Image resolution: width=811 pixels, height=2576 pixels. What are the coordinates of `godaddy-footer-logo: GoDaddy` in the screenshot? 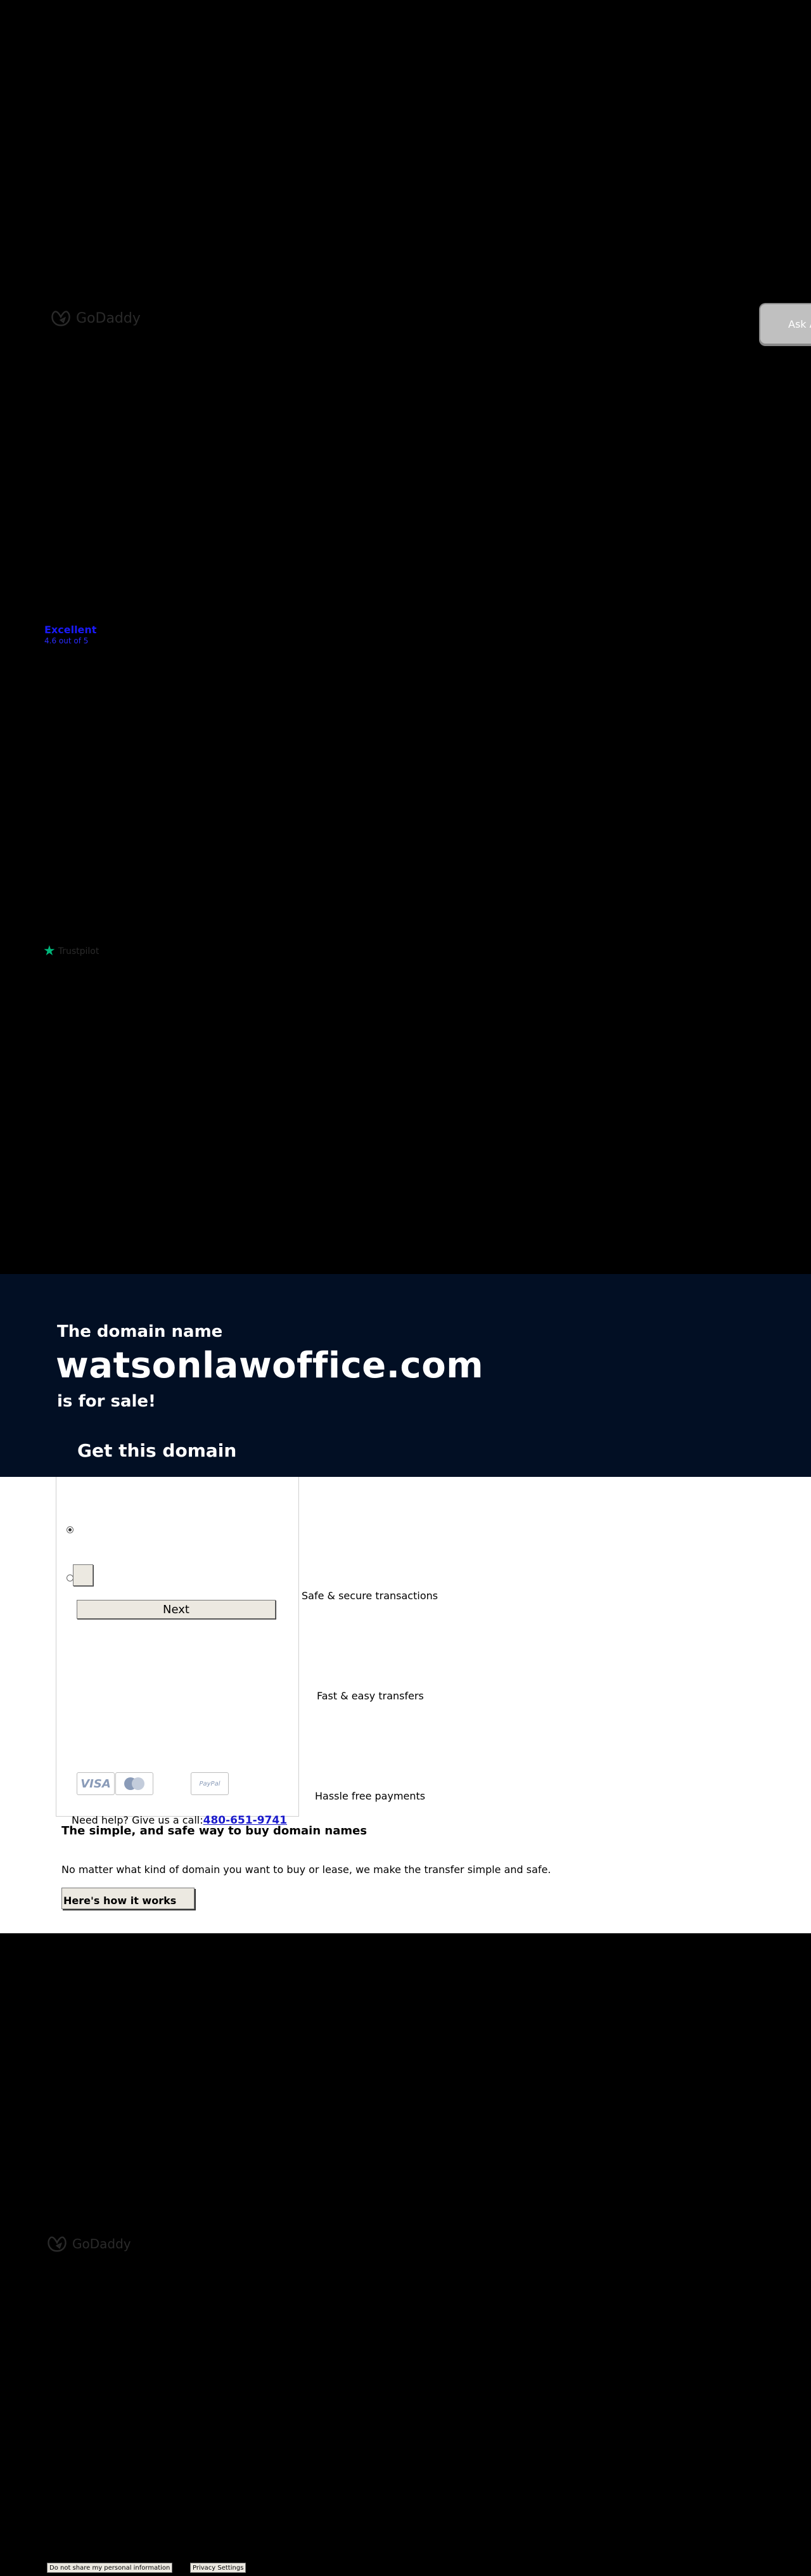 It's located at (89, 2244).